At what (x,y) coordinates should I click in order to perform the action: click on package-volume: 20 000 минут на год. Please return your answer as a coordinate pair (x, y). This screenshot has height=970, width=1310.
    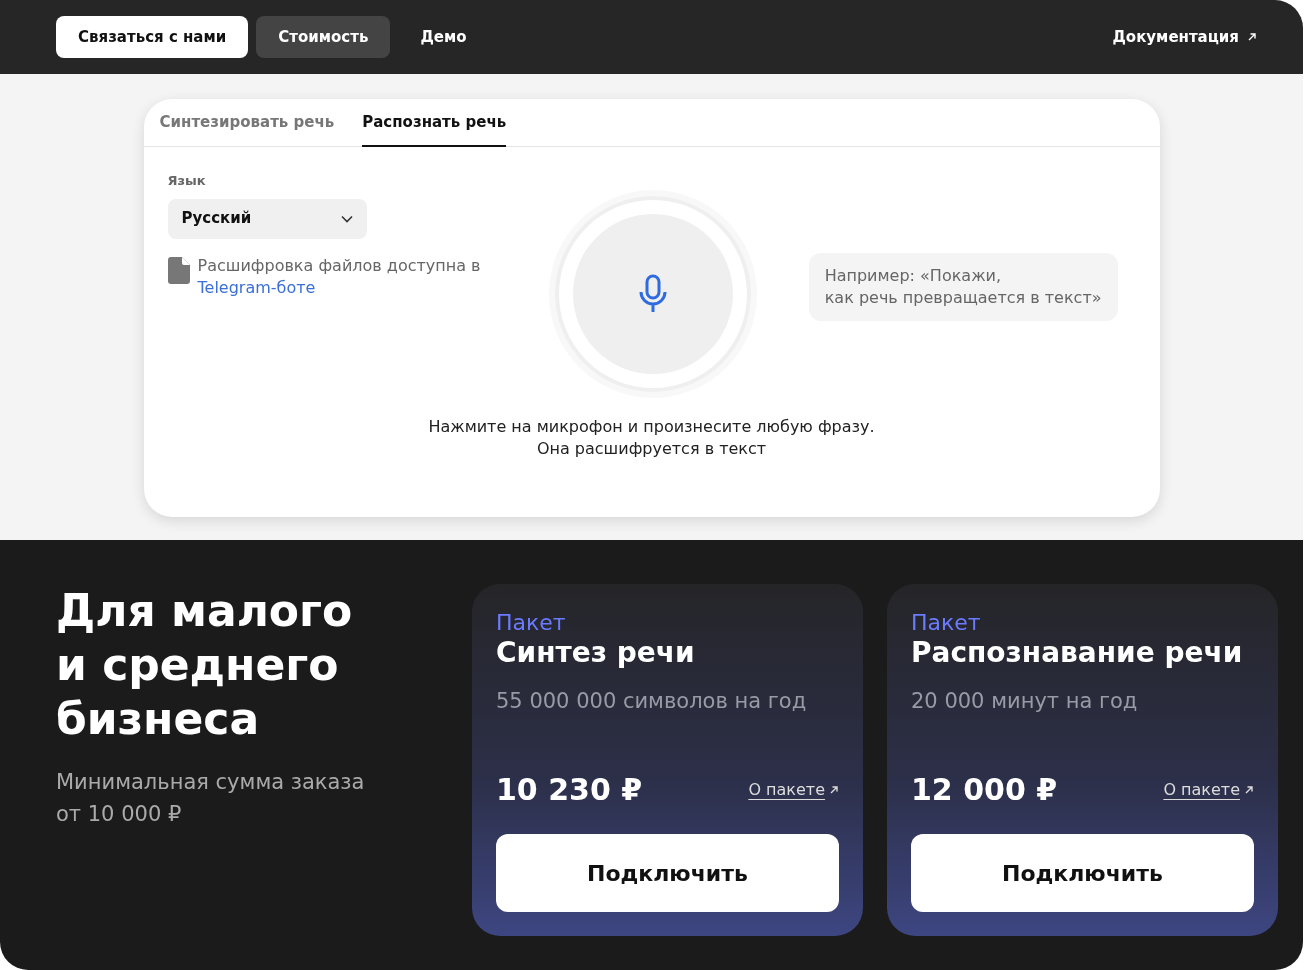
    Looking at the image, I should click on (1024, 701).